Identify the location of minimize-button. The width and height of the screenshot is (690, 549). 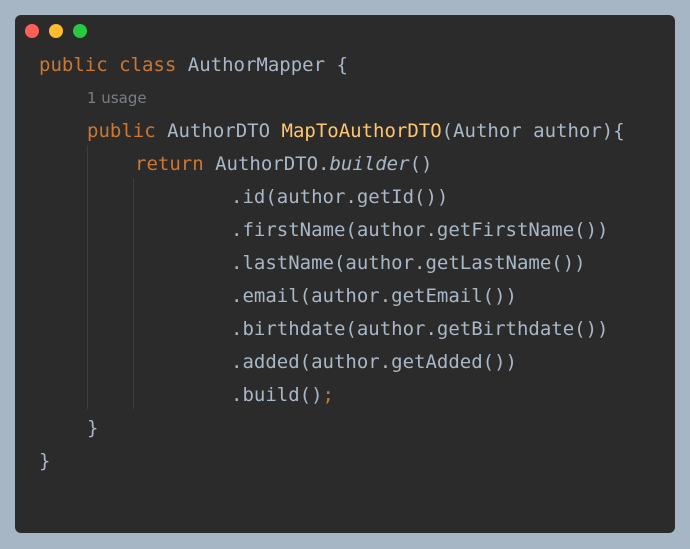
(56, 31).